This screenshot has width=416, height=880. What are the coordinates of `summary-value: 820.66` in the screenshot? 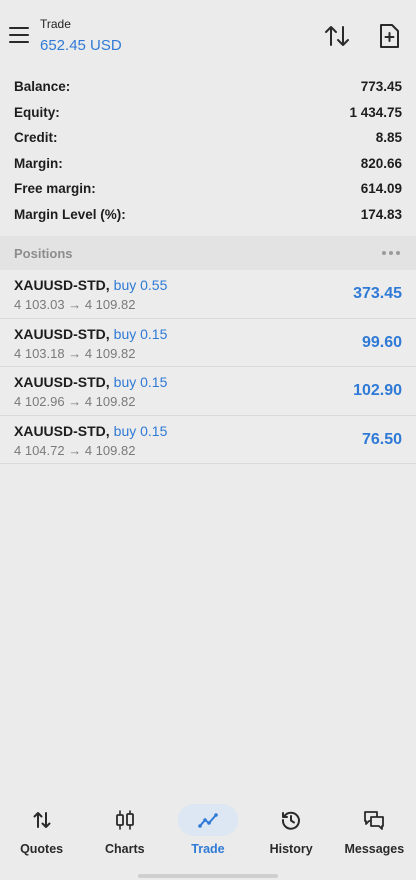 It's located at (381, 163).